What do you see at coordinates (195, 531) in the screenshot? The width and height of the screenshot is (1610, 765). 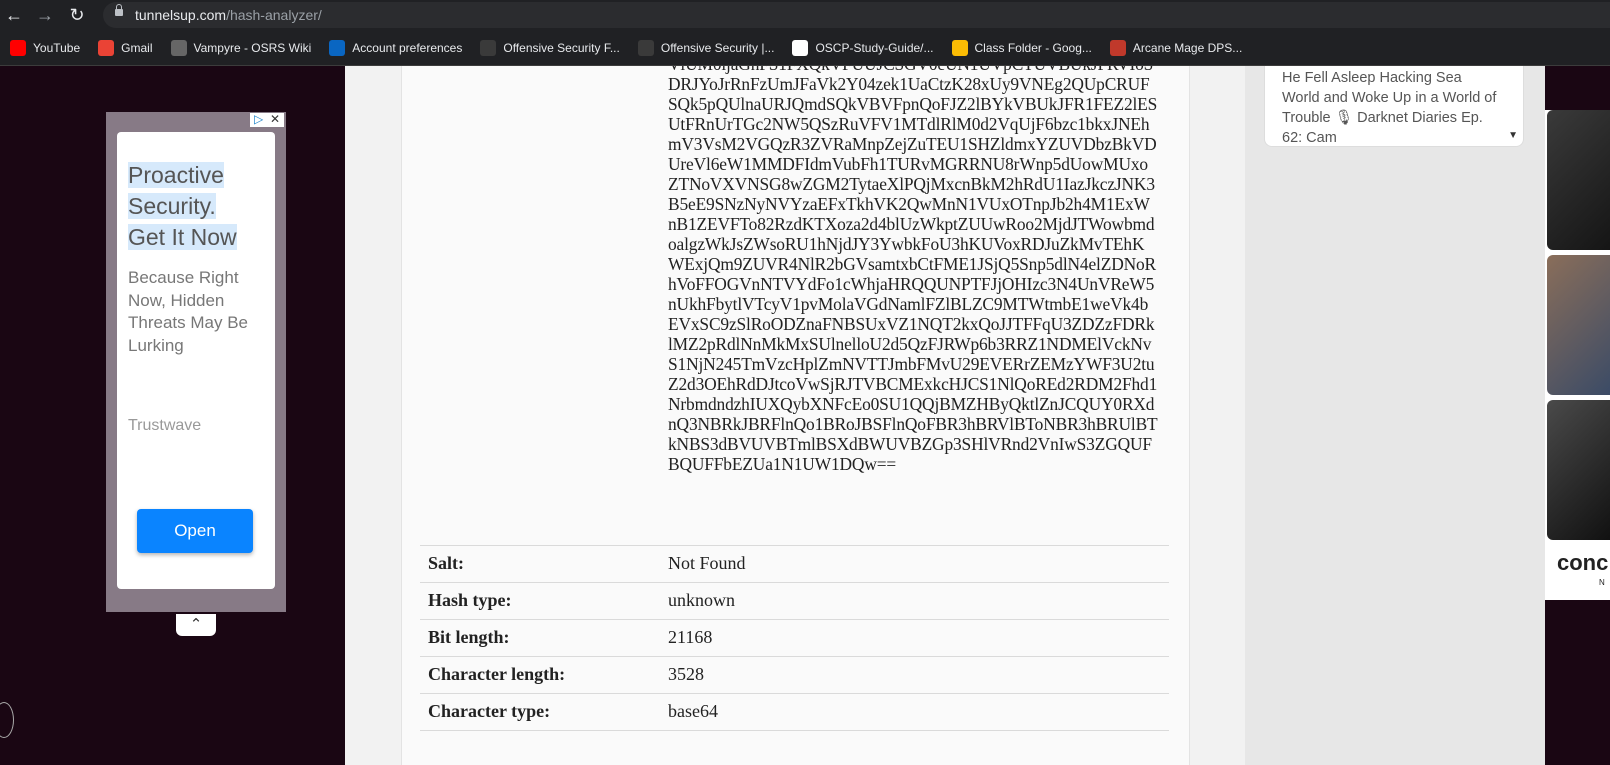 I see `ad-open-button: Open` at bounding box center [195, 531].